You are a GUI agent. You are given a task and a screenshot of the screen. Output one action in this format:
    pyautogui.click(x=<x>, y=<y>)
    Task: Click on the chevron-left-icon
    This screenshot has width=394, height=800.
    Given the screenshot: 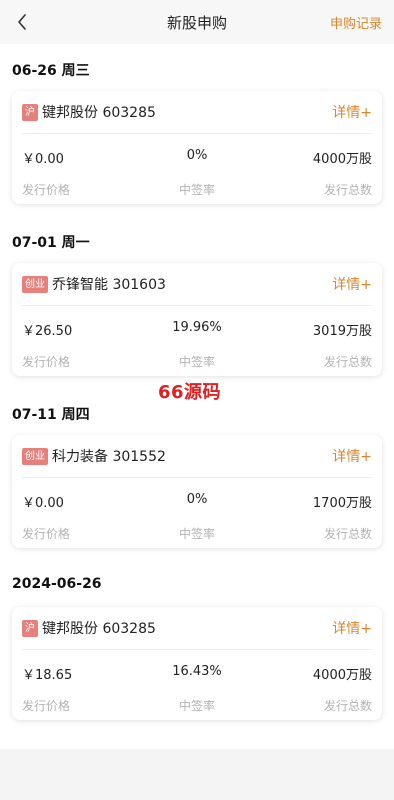 What is the action you would take?
    pyautogui.click(x=22, y=22)
    